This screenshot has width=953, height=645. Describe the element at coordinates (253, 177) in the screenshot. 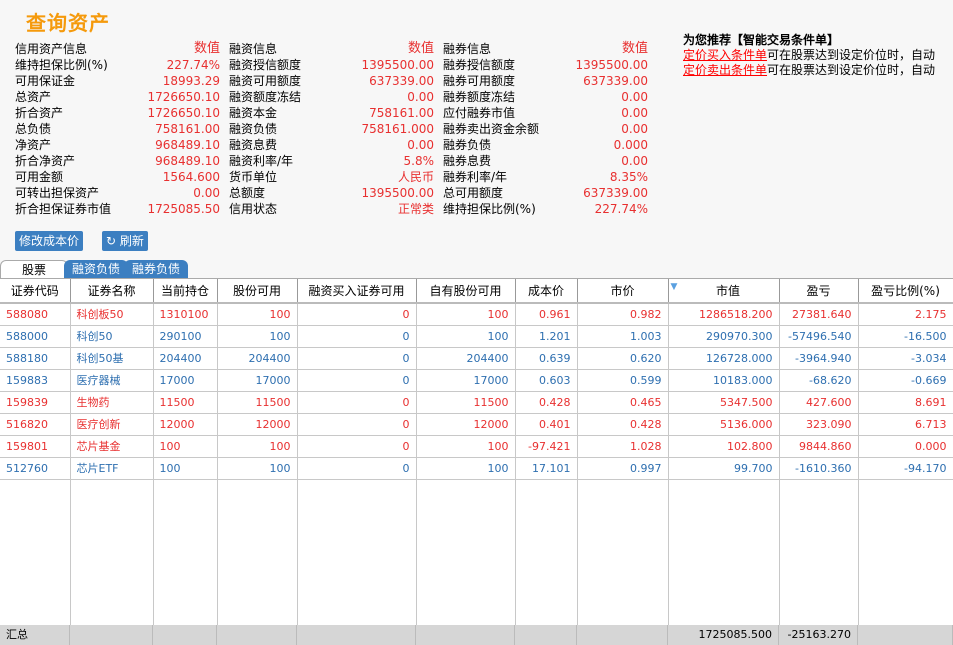

I see `info-label: 货币单位` at that location.